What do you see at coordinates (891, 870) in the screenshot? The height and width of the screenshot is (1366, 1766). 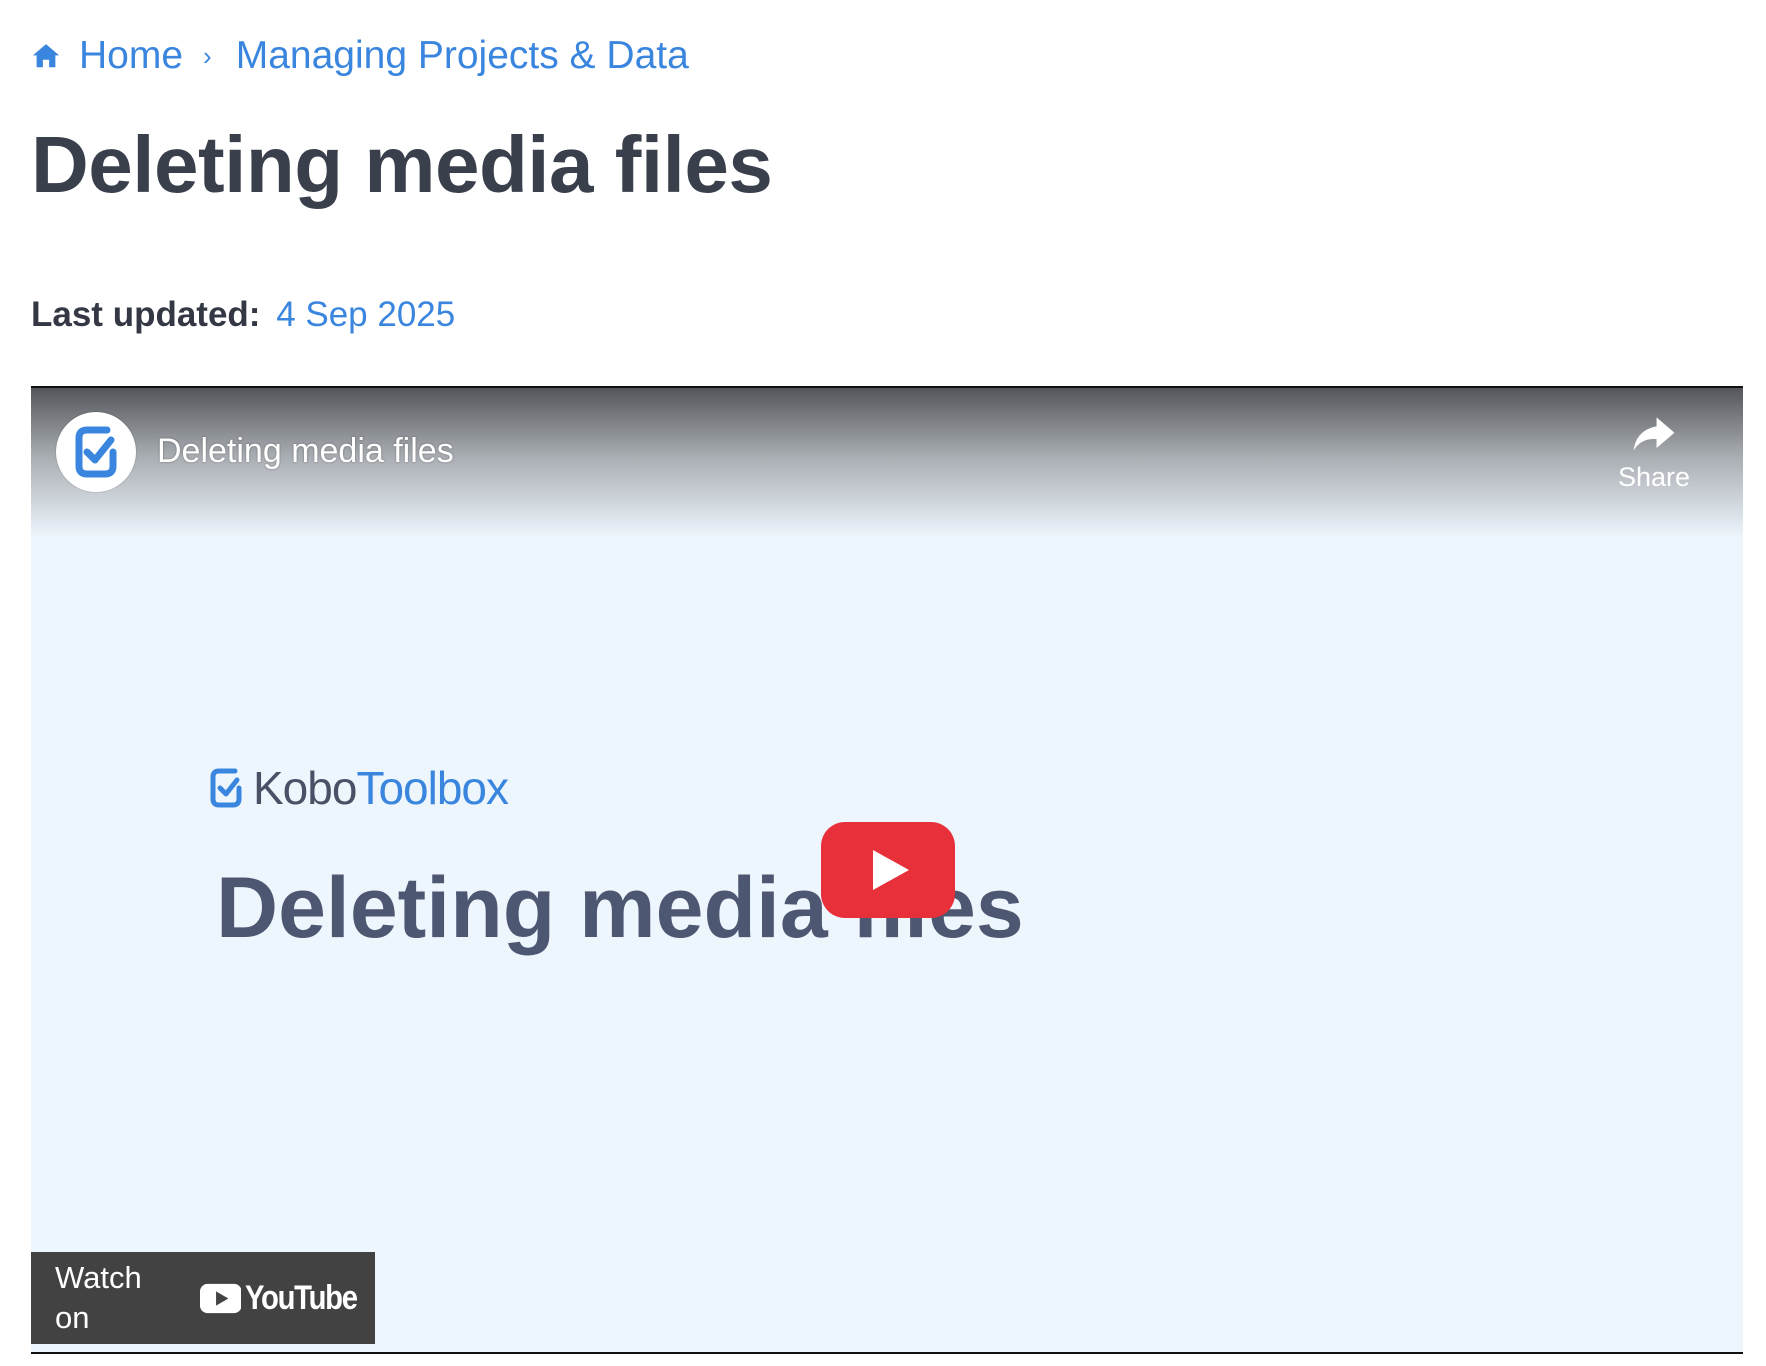 I see `play-icon` at bounding box center [891, 870].